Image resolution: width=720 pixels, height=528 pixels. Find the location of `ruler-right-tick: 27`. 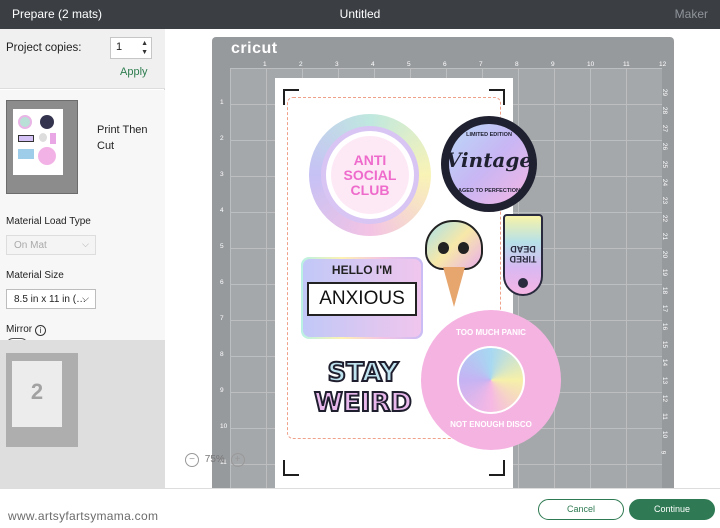

ruler-right-tick: 27 is located at coordinates (665, 128).